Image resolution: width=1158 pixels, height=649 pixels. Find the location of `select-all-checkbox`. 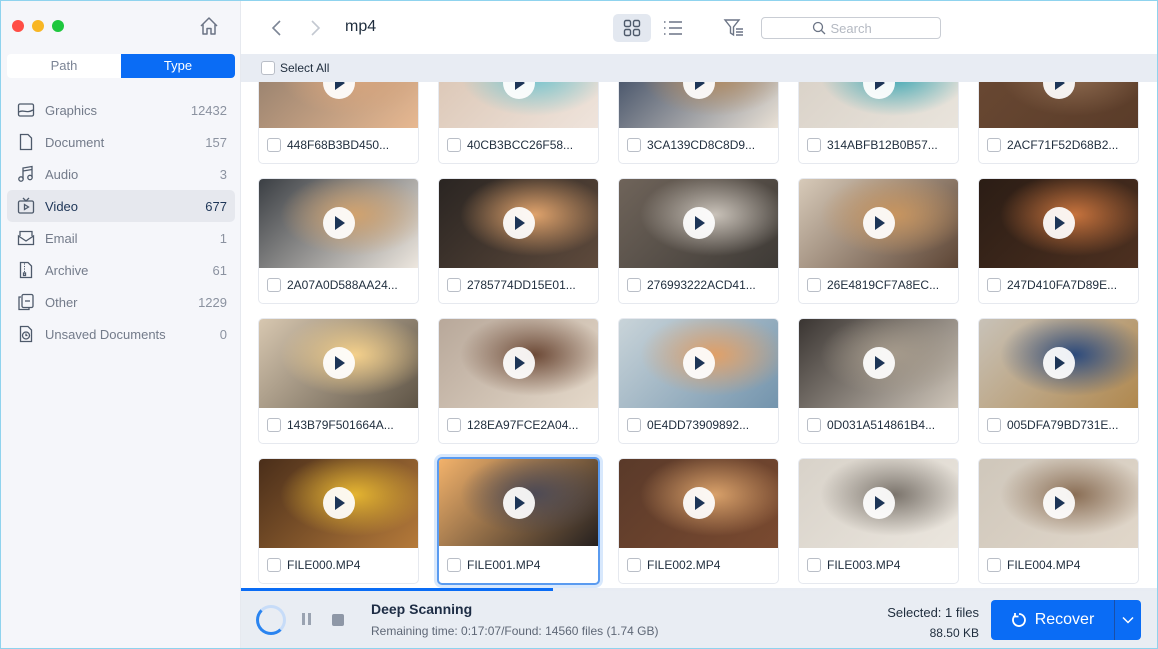

select-all-checkbox is located at coordinates (268, 68).